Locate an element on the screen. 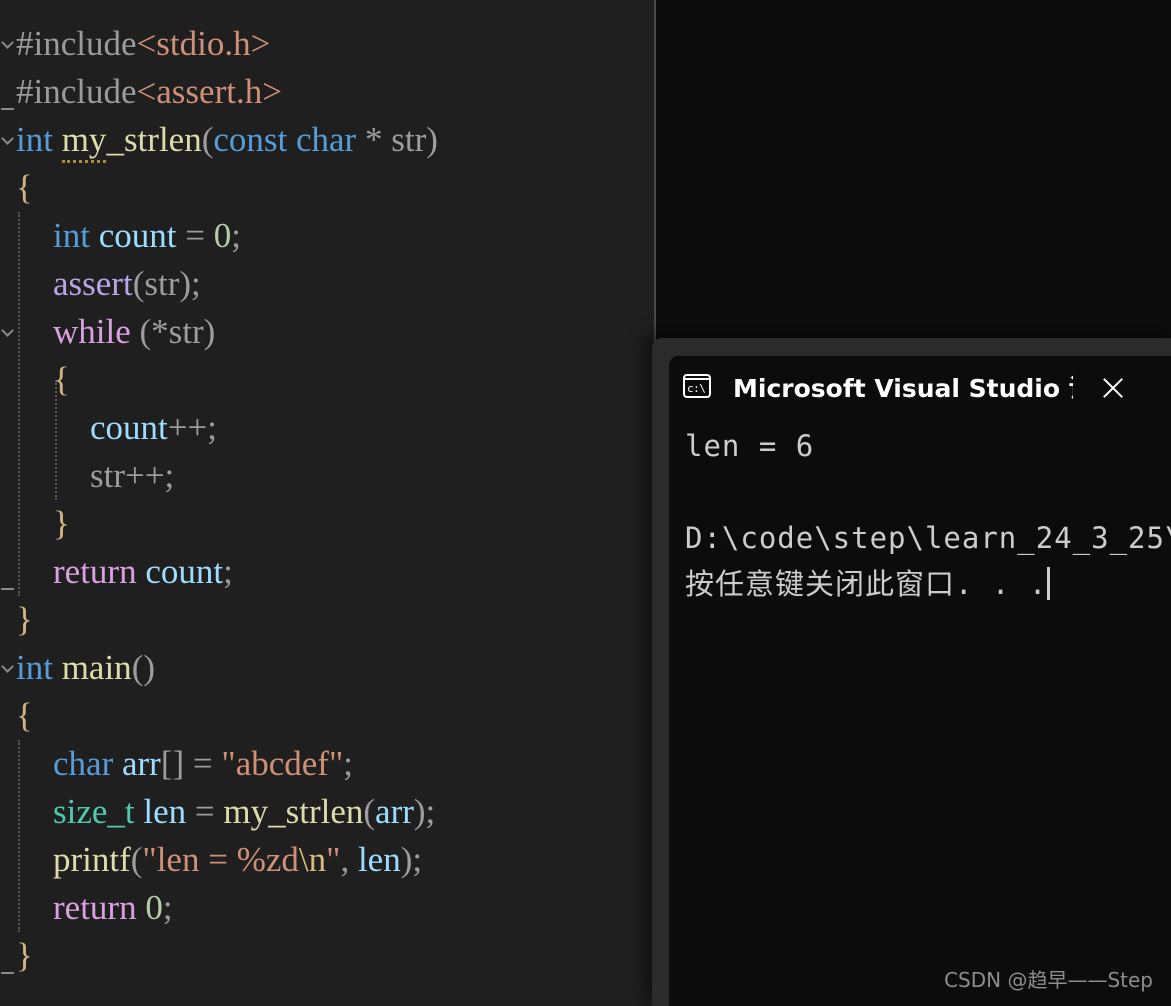 The width and height of the screenshot is (1171, 1006). code-token: "len = %zd is located at coordinates (220, 859).